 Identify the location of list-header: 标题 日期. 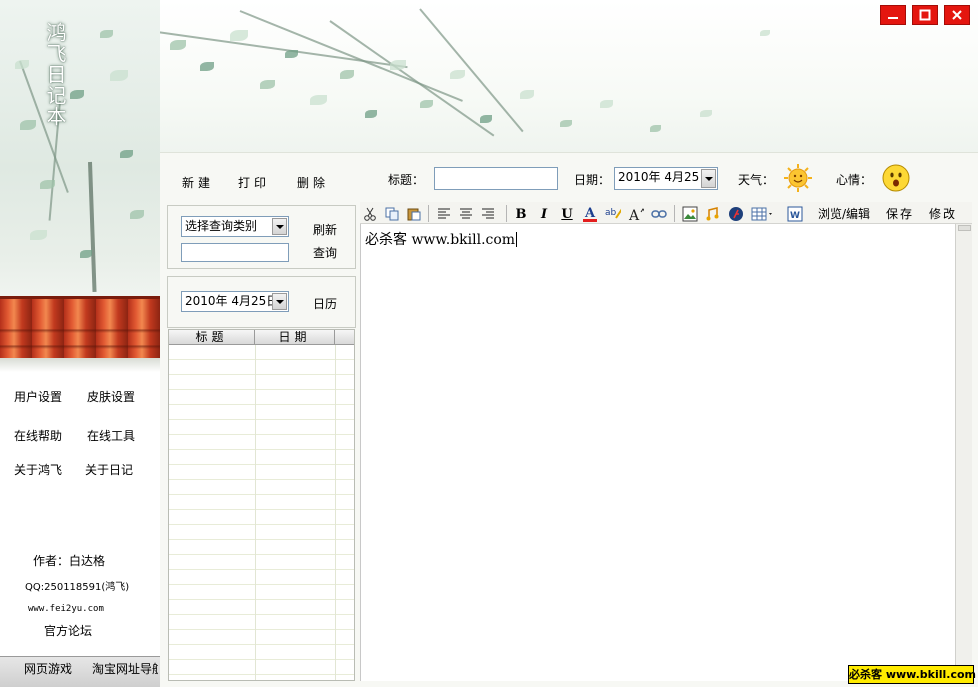
(261, 337).